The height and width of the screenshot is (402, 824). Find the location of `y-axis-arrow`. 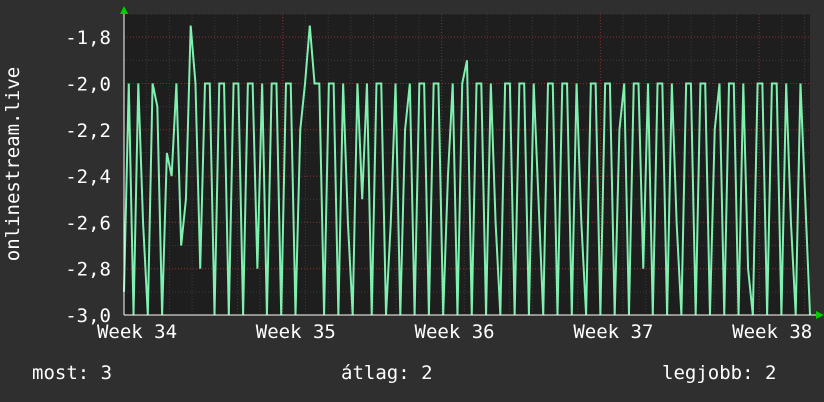

y-axis-arrow is located at coordinates (124, 10).